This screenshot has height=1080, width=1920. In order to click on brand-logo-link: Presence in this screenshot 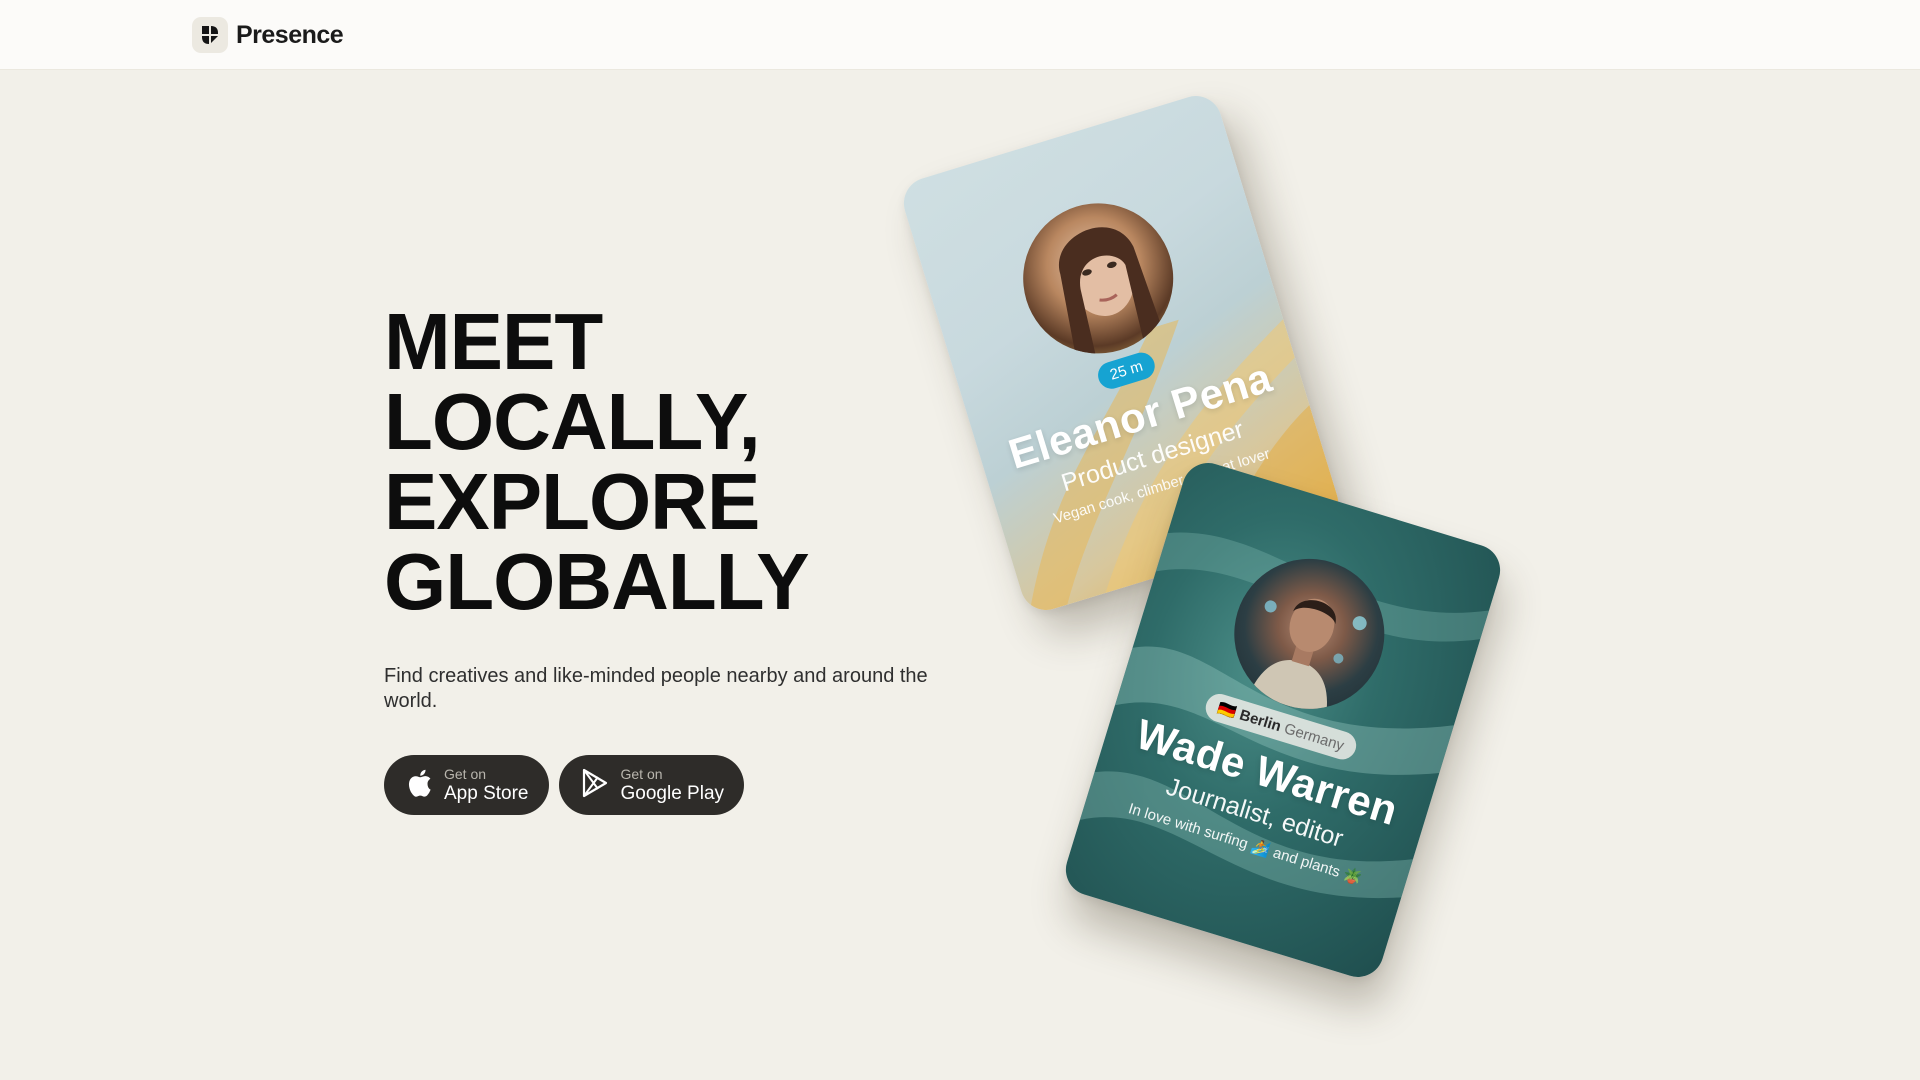, I will do `click(268, 35)`.